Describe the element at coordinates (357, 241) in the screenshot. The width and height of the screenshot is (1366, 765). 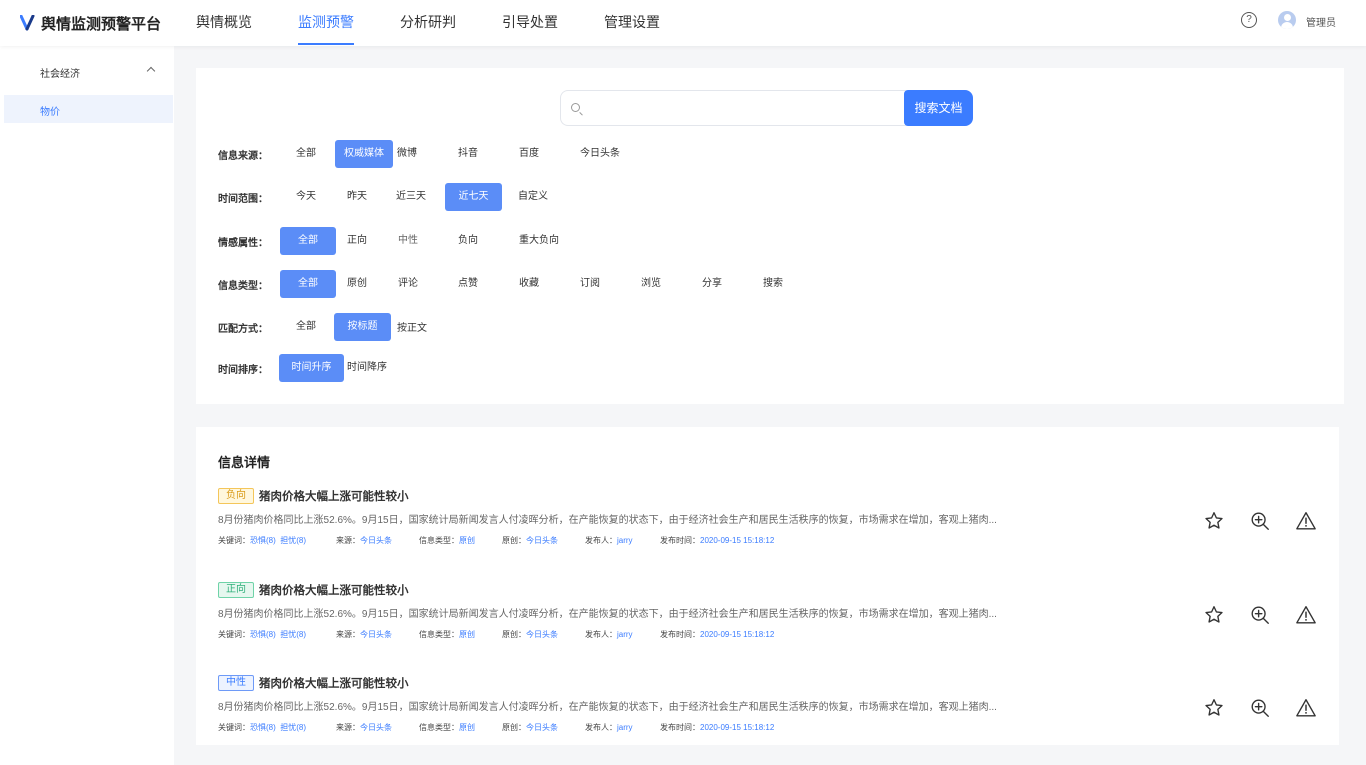
I see `filter-option: 正向` at that location.